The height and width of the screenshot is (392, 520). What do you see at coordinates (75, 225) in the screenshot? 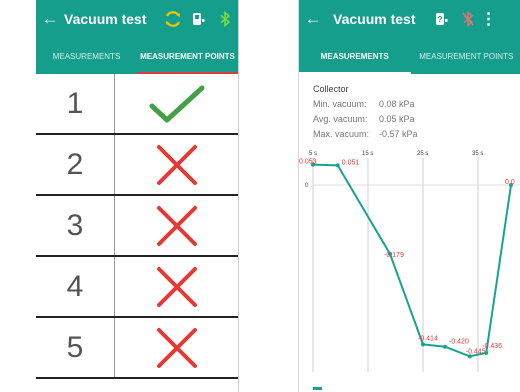
I see `point-number: 3` at bounding box center [75, 225].